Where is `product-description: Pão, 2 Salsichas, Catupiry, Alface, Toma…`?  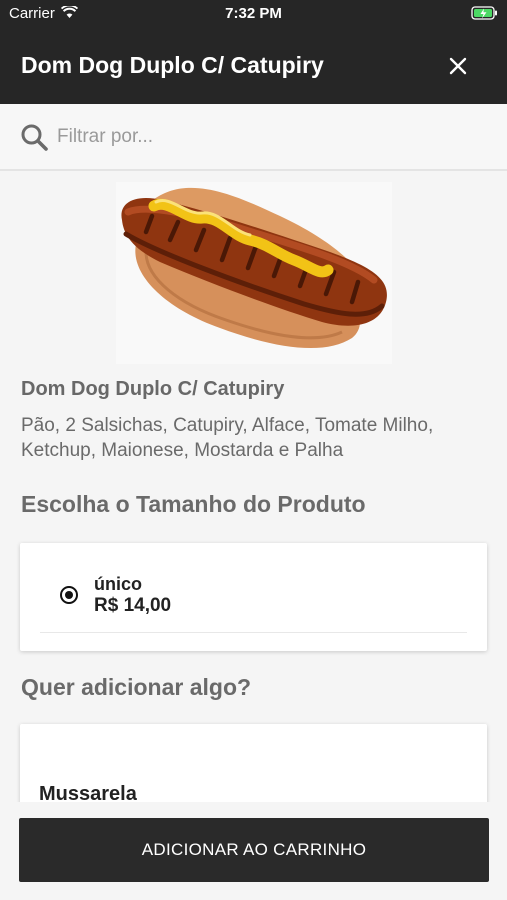 product-description: Pão, 2 Salsichas, Catupiry, Alface, Toma… is located at coordinates (227, 438).